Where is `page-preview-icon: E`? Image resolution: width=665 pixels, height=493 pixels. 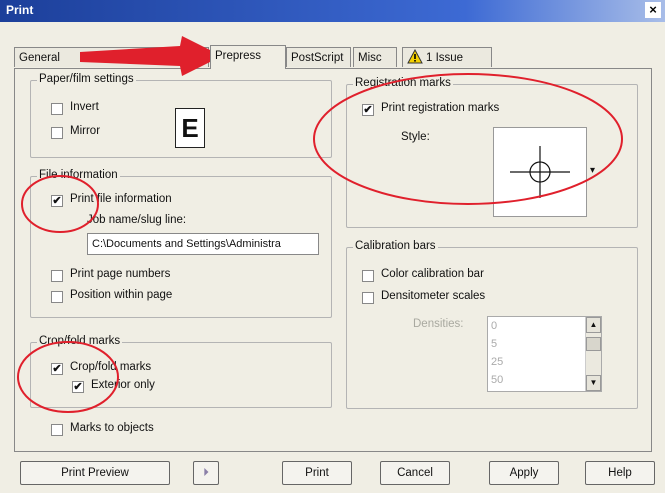
page-preview-icon: E is located at coordinates (190, 128).